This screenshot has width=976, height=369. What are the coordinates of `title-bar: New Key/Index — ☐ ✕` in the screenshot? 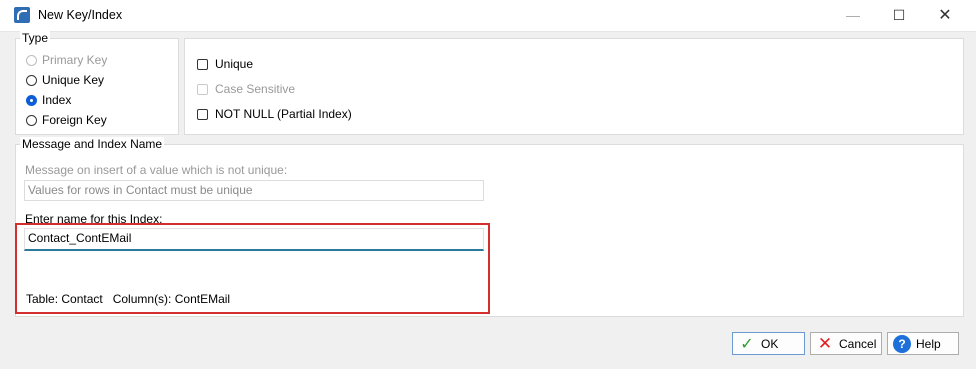 It's located at (488, 16).